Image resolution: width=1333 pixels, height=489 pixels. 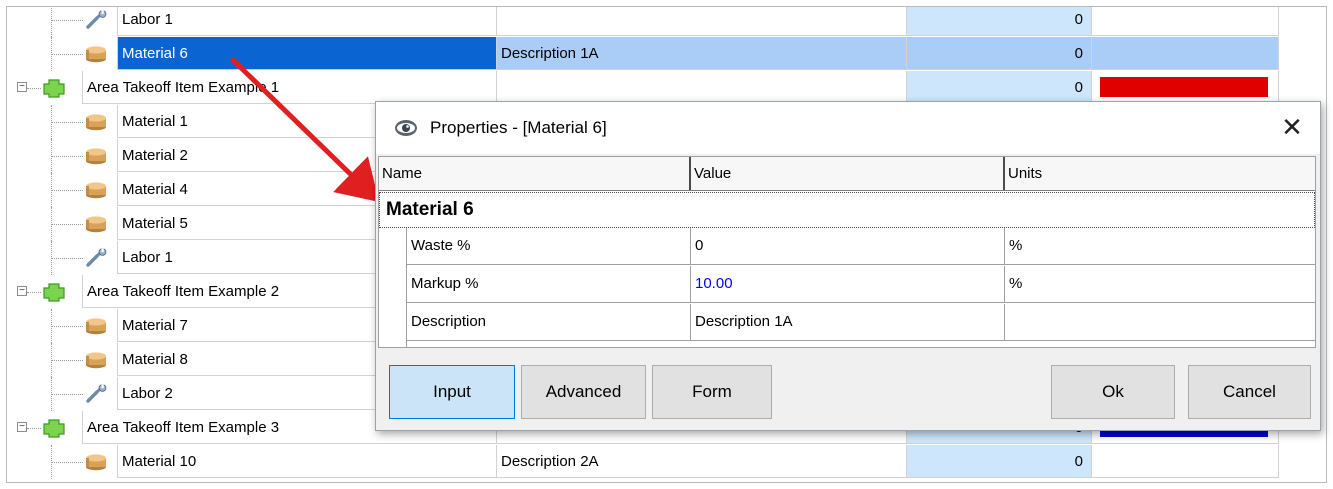 What do you see at coordinates (452, 392) in the screenshot?
I see `input-button: Input` at bounding box center [452, 392].